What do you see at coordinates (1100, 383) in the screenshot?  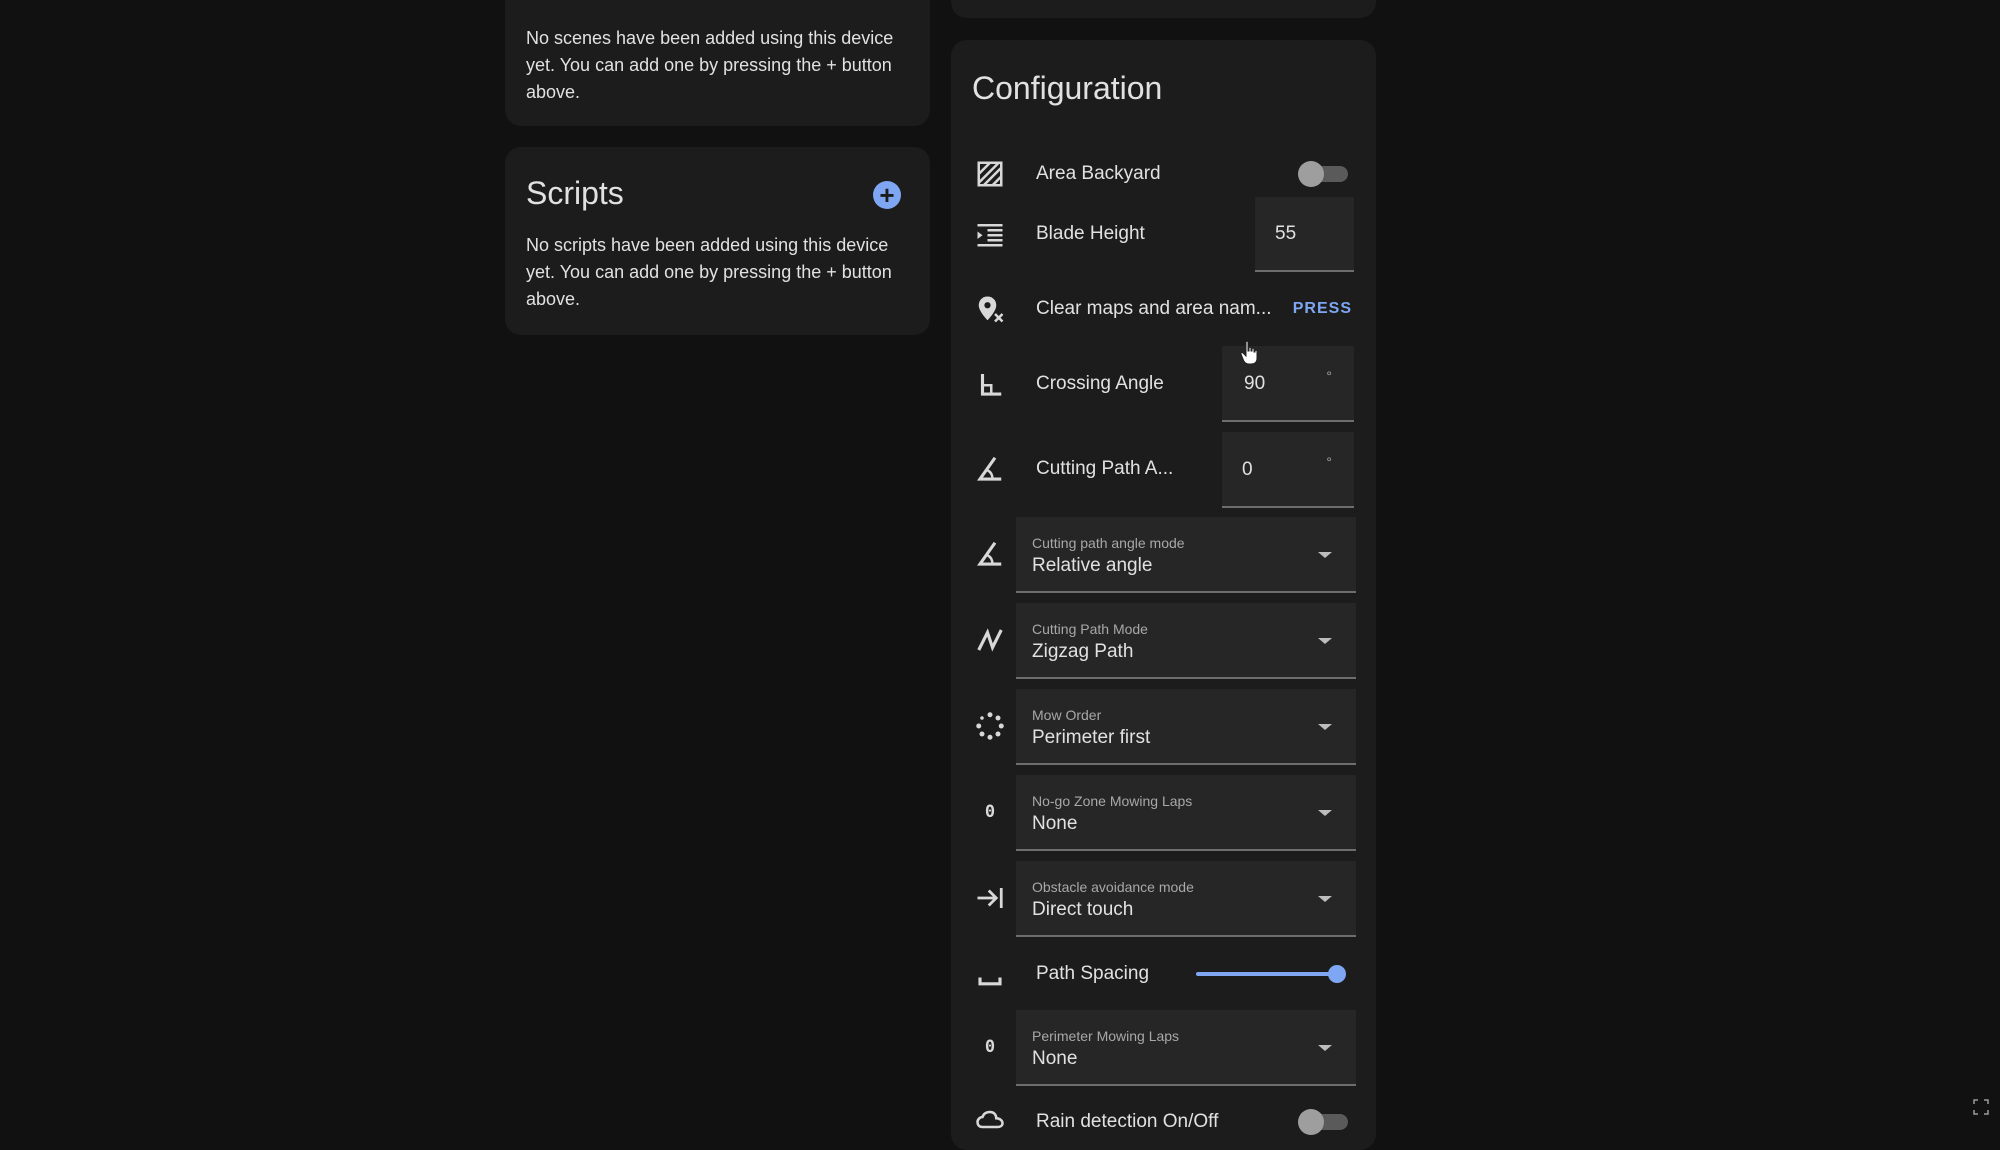 I see `crossing-angle-label: Crossing Angle` at bounding box center [1100, 383].